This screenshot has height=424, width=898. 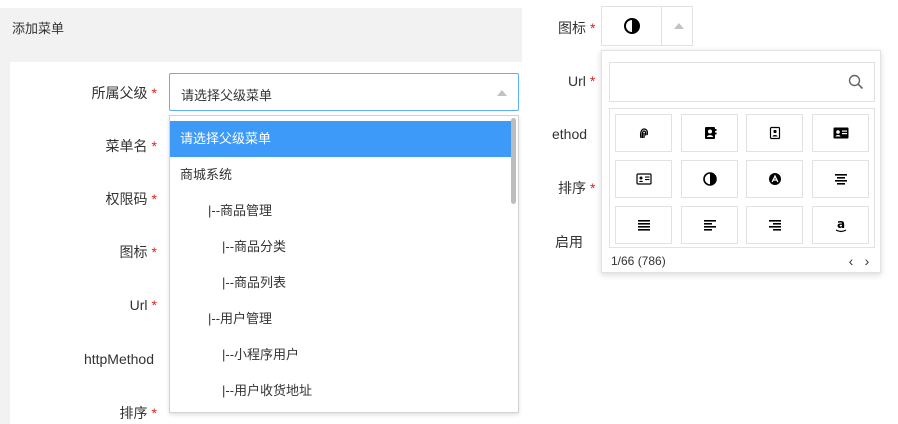 I want to click on current-icon-display, so click(x=632, y=26).